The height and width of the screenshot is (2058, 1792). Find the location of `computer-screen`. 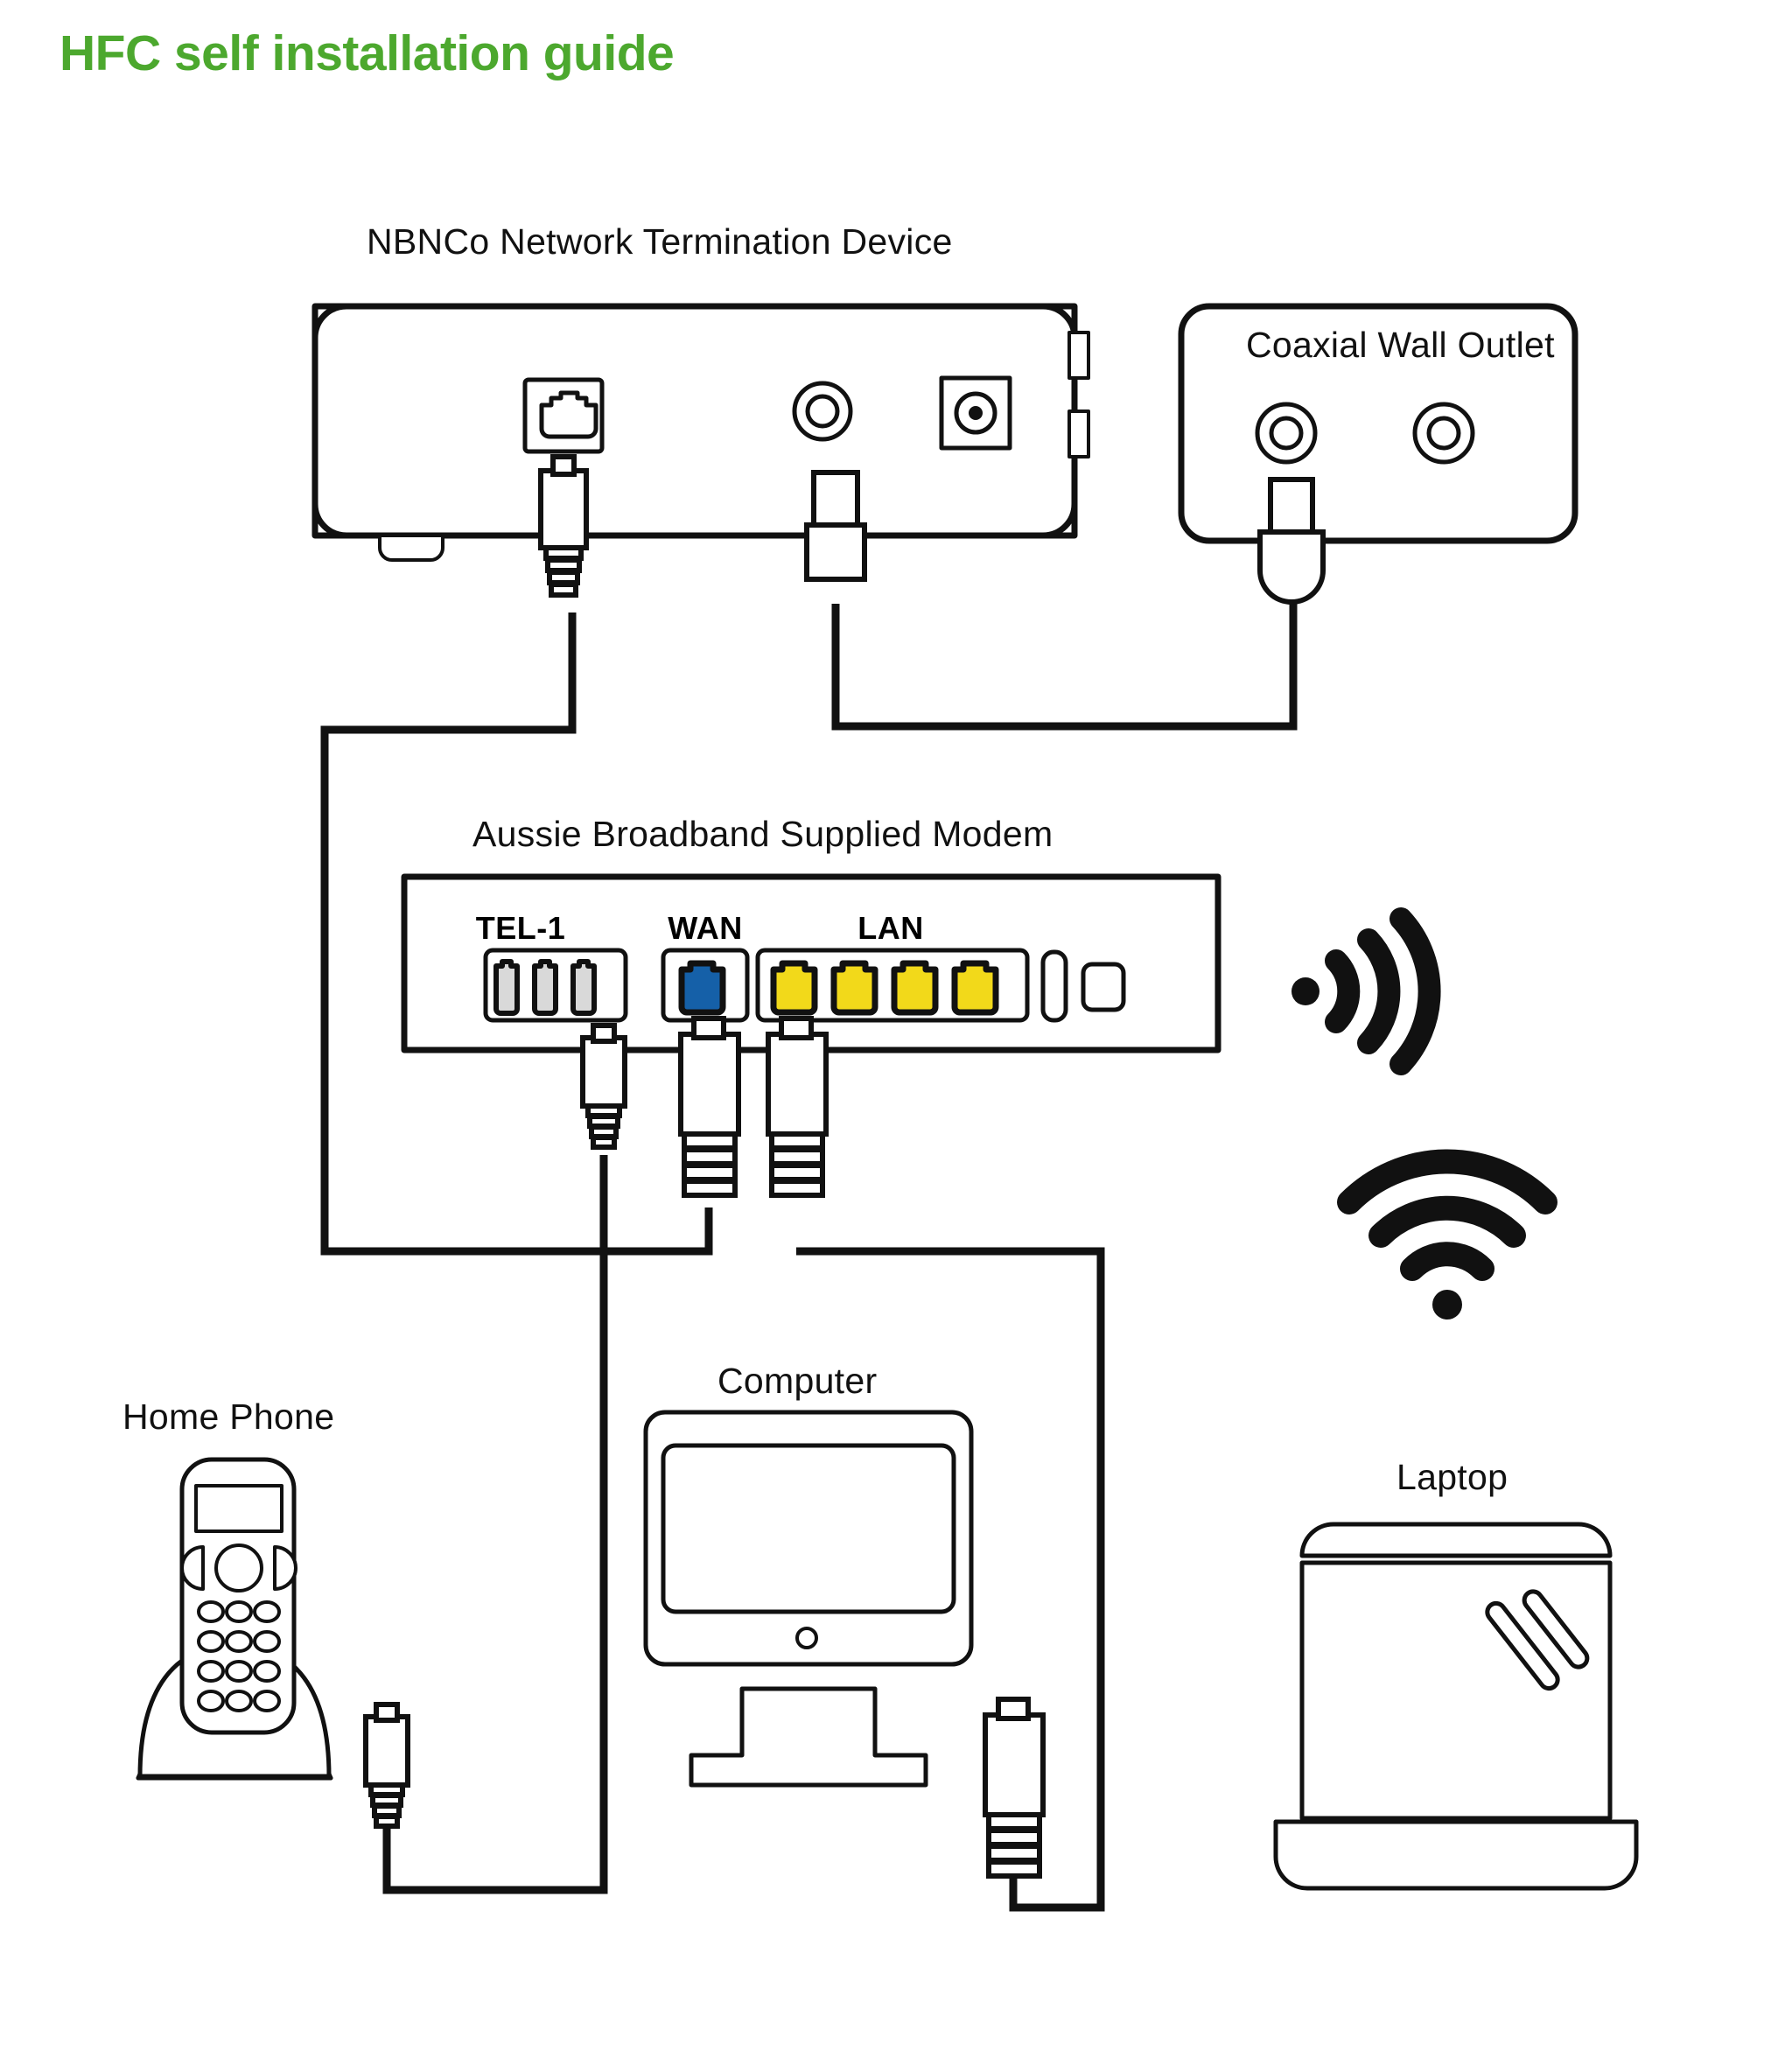

computer-screen is located at coordinates (808, 1528).